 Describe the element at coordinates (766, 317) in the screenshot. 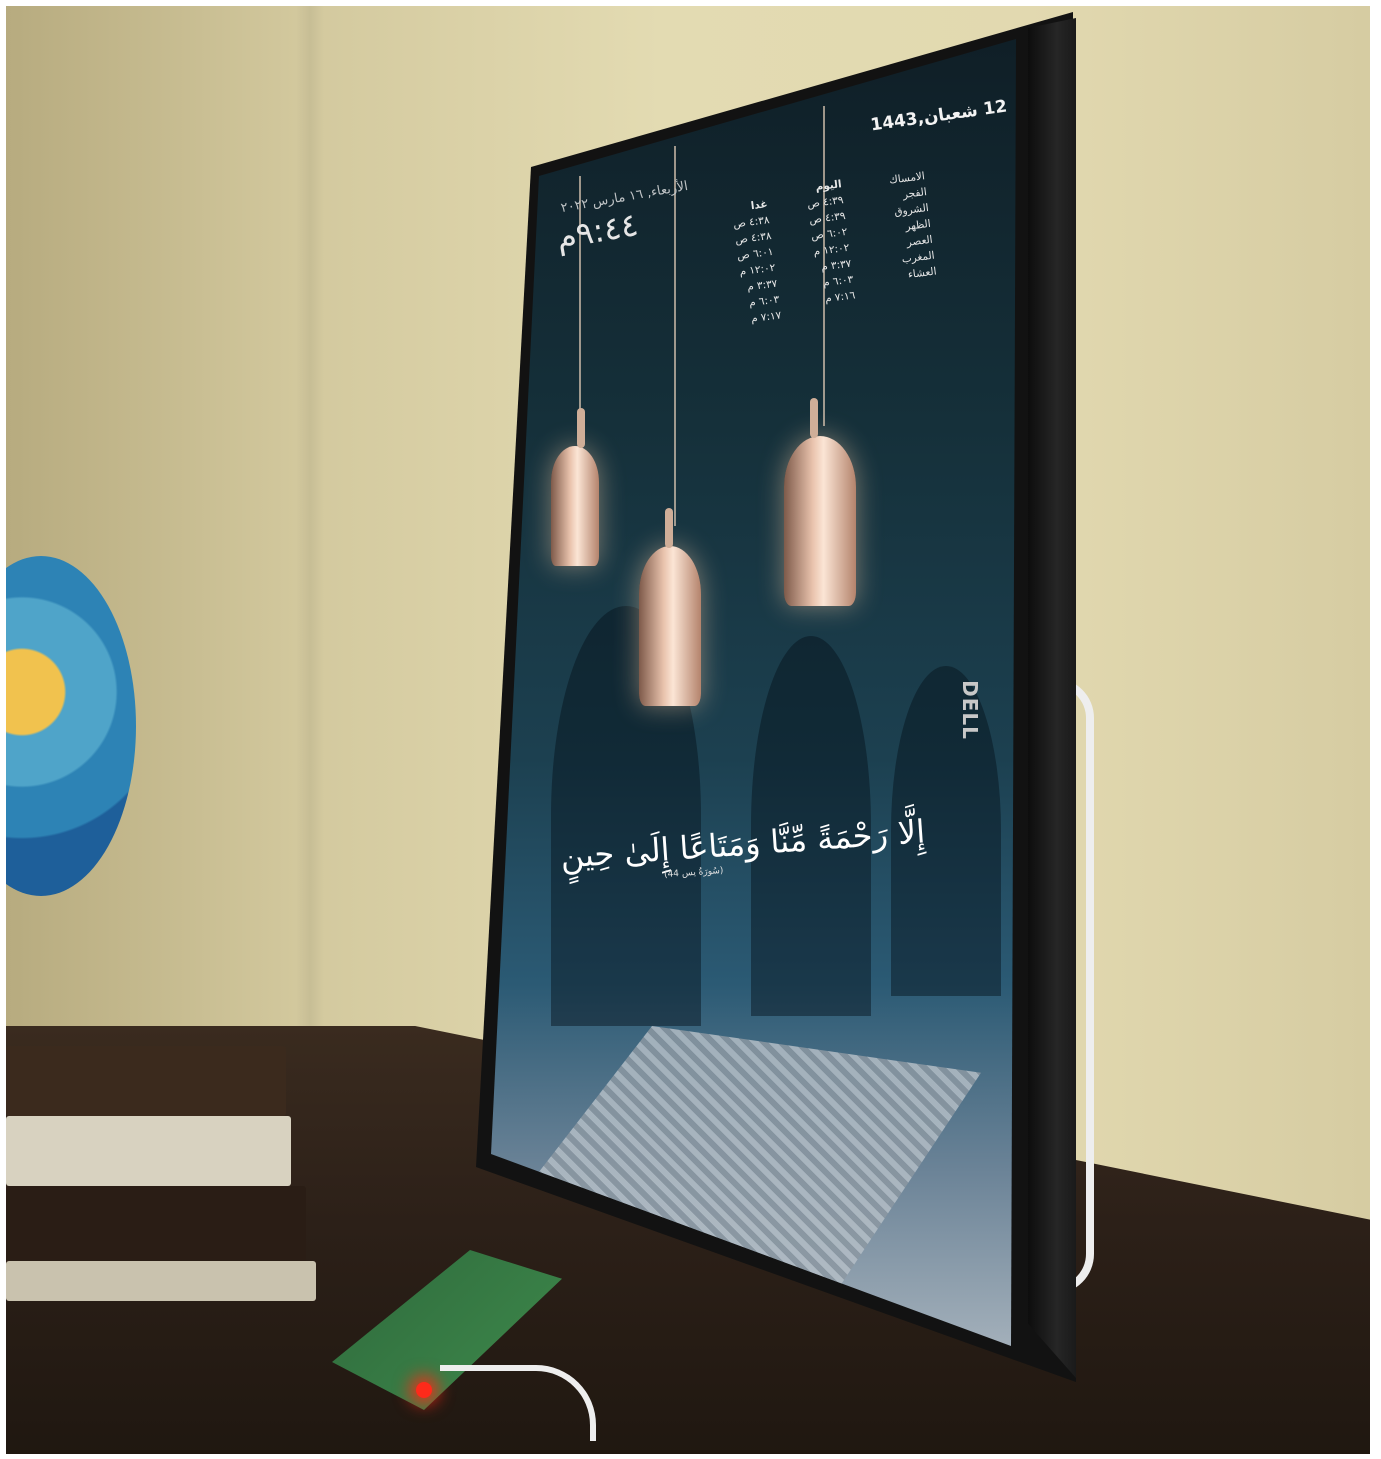

I see `prayer-time: ٧:١٧ م` at that location.